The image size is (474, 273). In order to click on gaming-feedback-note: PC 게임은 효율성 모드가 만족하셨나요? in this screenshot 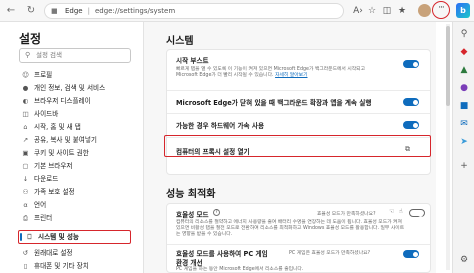, I will do `click(330, 253)`.